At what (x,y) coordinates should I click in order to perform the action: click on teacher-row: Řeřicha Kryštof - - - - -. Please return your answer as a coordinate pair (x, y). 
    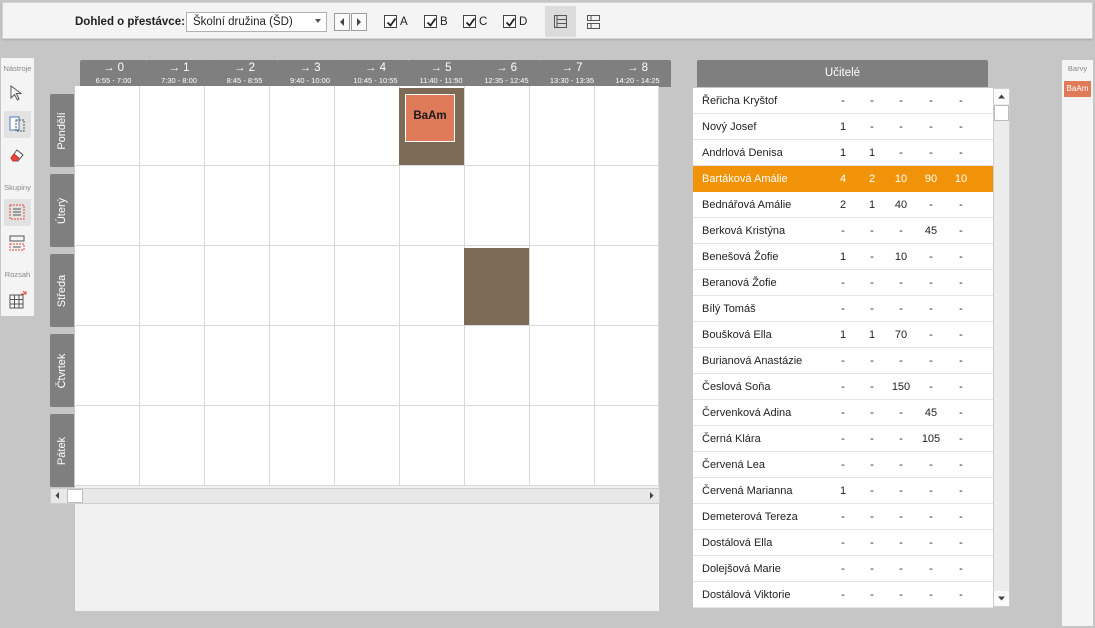
    Looking at the image, I should click on (843, 101).